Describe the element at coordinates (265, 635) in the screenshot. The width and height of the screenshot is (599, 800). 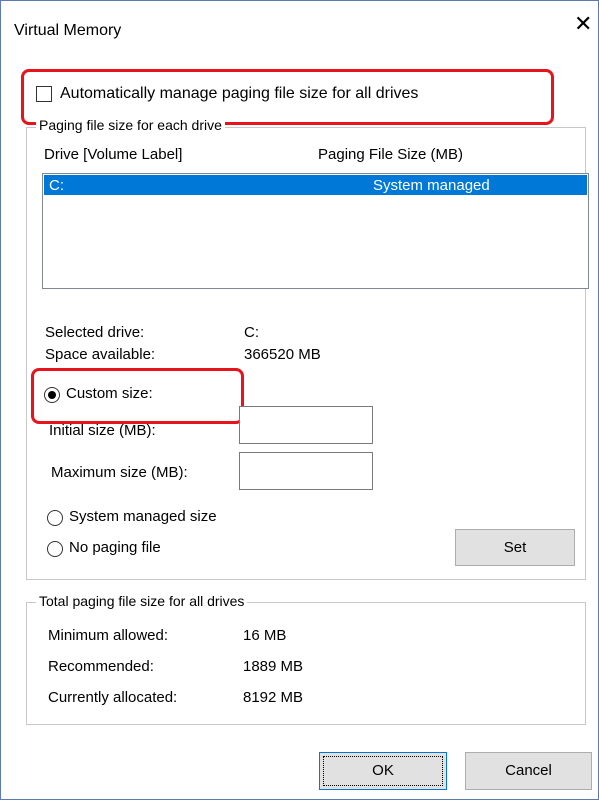
I see `minimum-allowed-value: 16 MB` at that location.